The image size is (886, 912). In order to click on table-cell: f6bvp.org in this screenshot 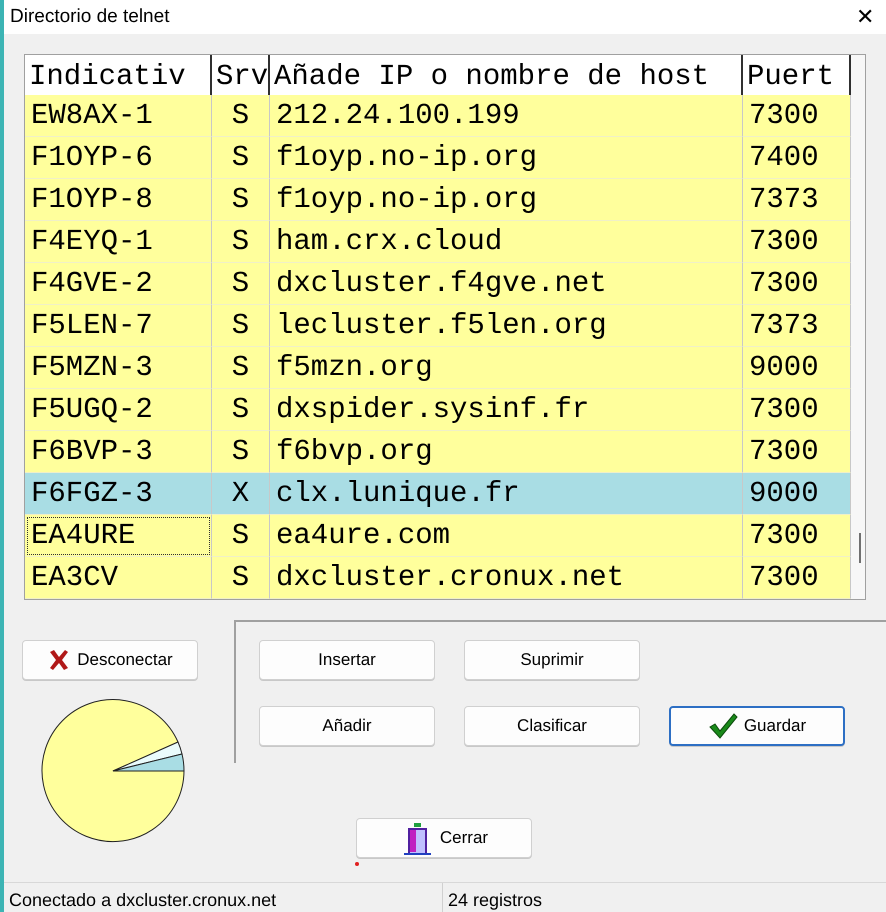, I will do `click(506, 452)`.